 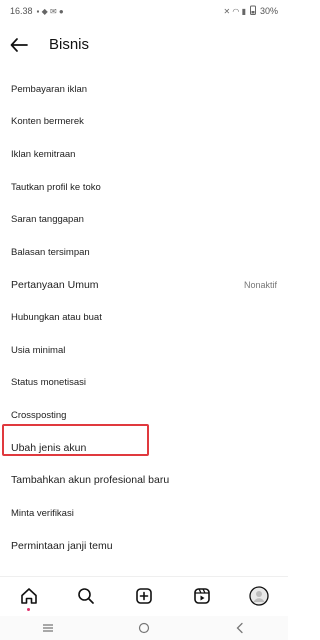 I want to click on menu-item-label: Pembayaran iklan, so click(x=49, y=89).